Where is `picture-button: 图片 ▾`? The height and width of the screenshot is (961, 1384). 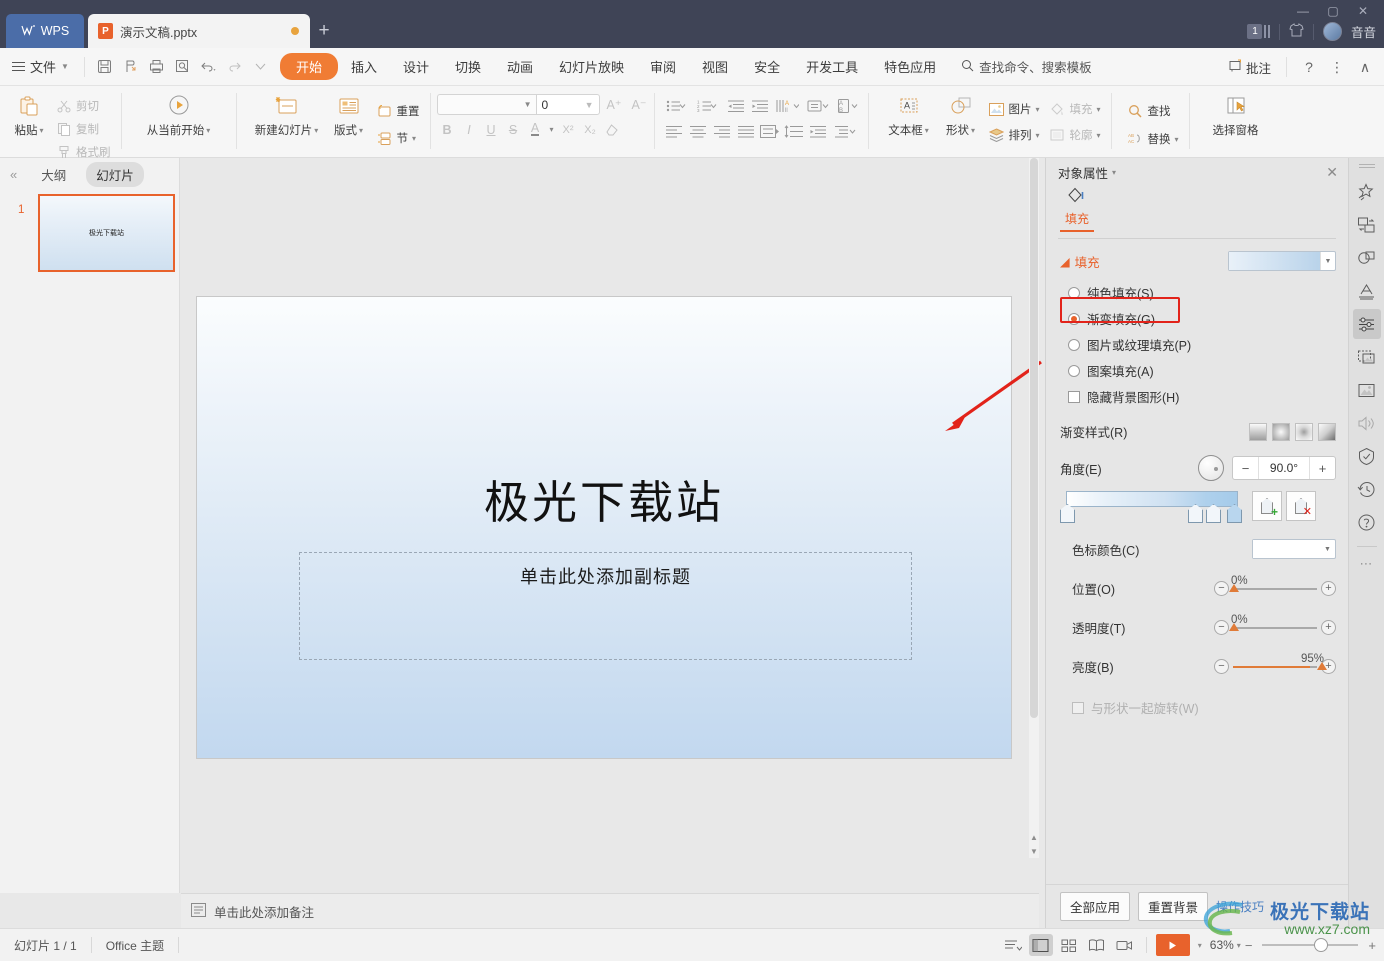
picture-button: 图片 ▾ is located at coordinates (1014, 109).